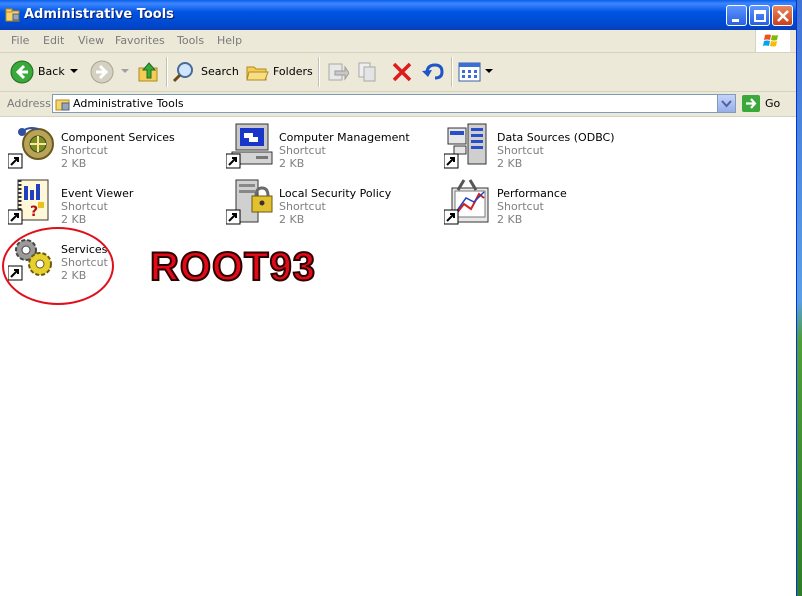  I want to click on undo-icon, so click(433, 71).